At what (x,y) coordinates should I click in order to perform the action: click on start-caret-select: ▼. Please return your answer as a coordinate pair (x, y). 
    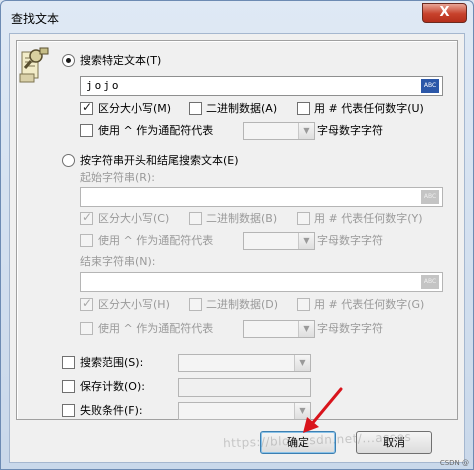
    Looking at the image, I should click on (279, 241).